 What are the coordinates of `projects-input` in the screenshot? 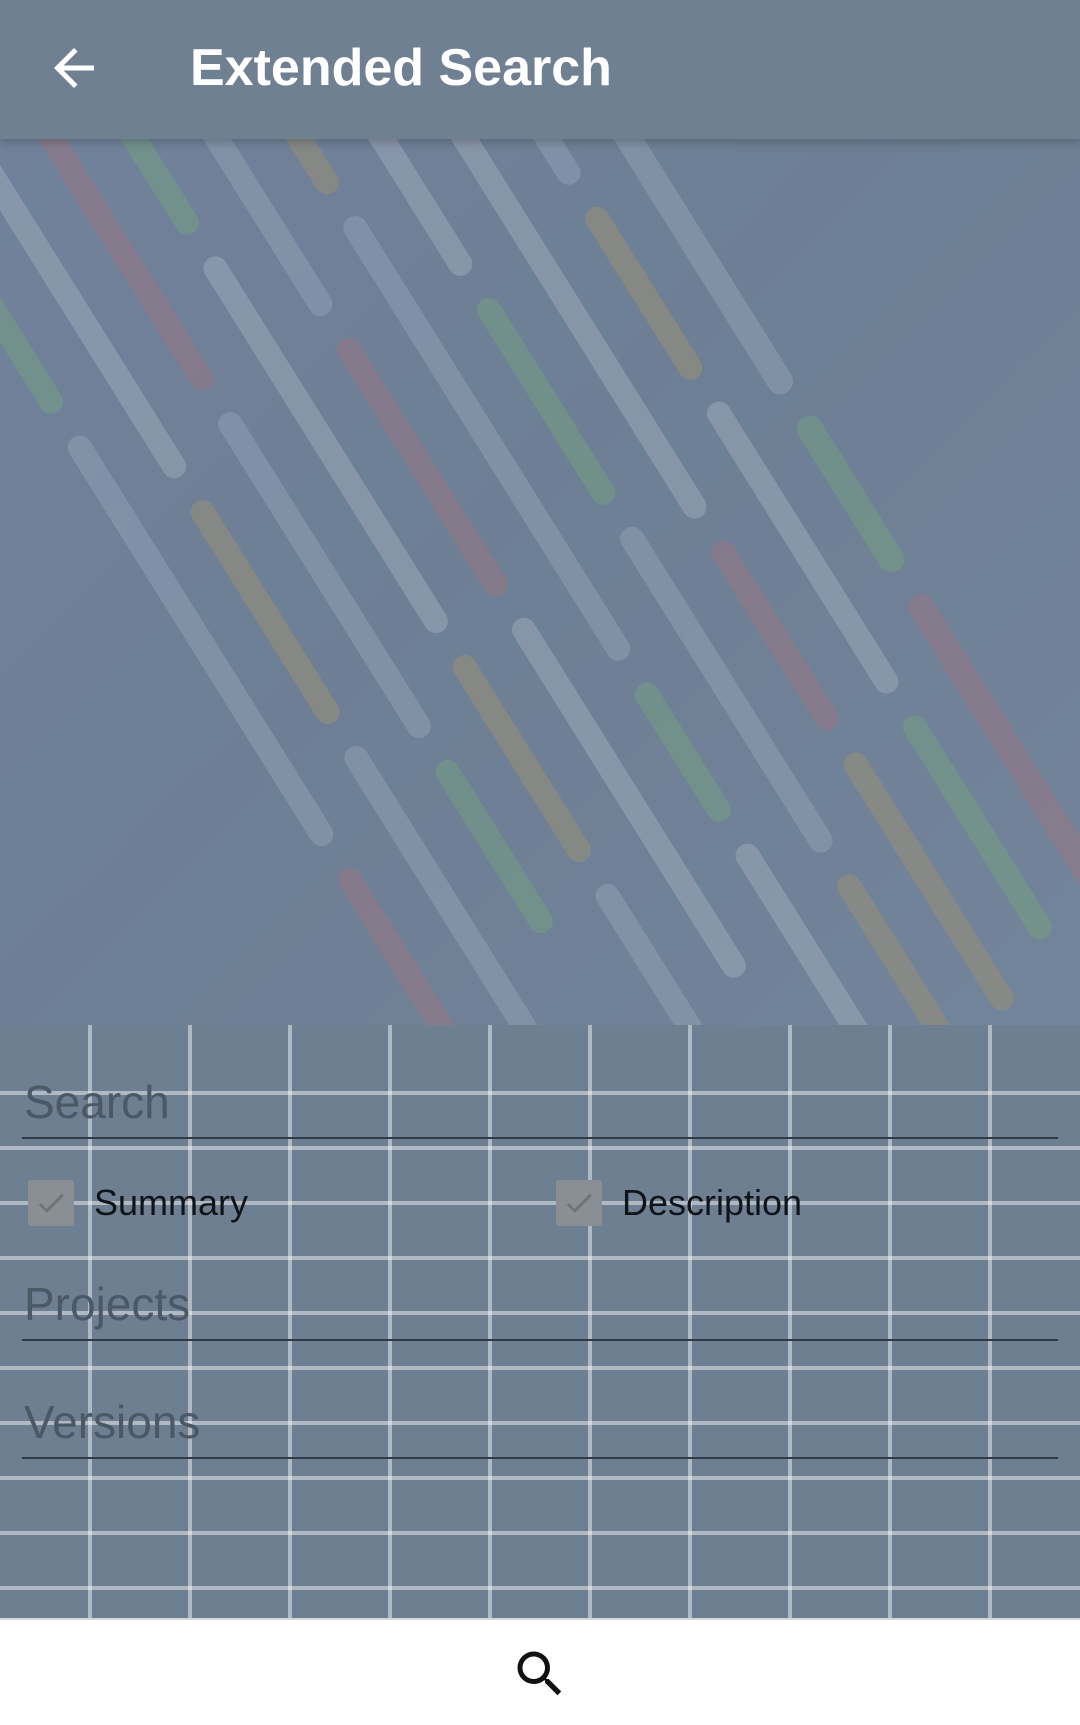 It's located at (540, 1304).